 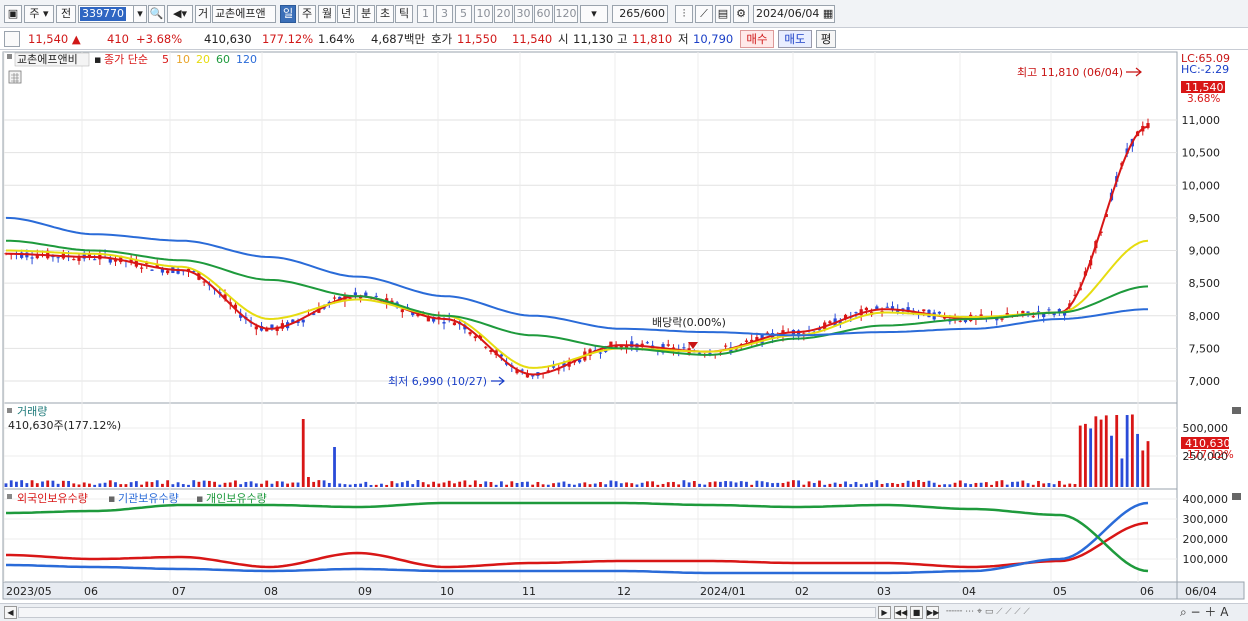 What do you see at coordinates (884, 612) in the screenshot?
I see `scroll-right-button: ▶` at bounding box center [884, 612].